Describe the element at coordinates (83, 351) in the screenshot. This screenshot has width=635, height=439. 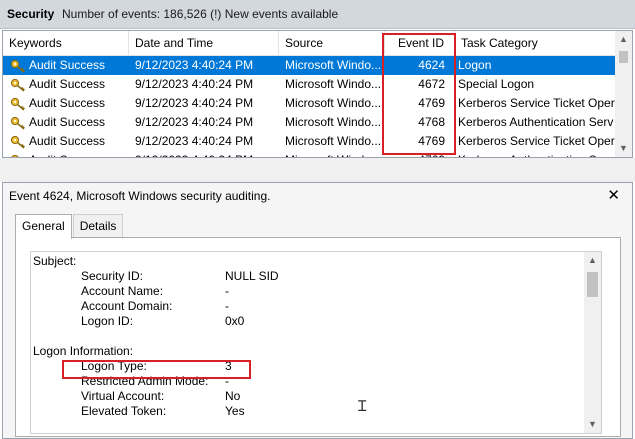
I see `logon-info-heading: Logon Information:` at that location.